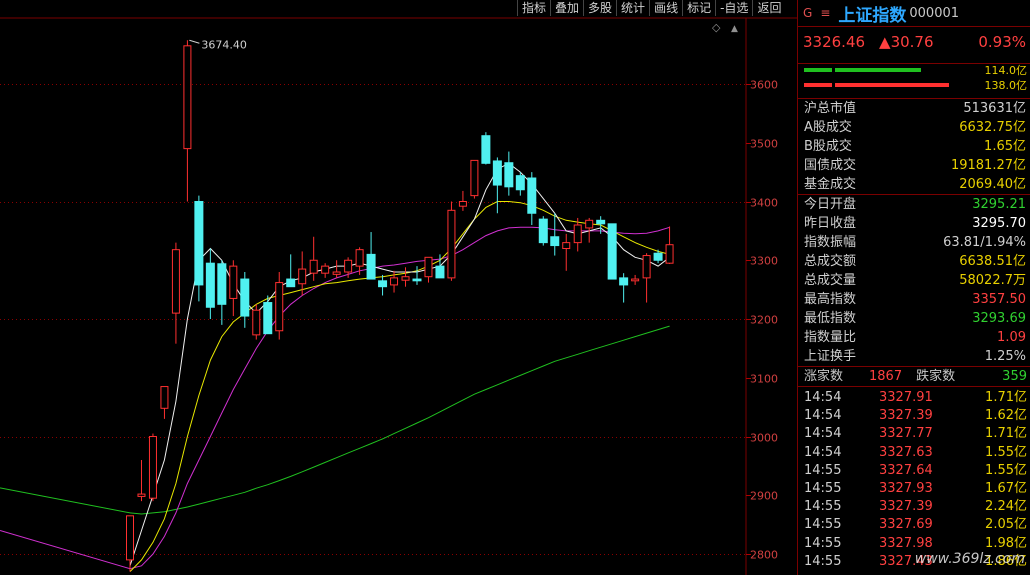 This screenshot has height=575, width=1030. What do you see at coordinates (915, 318) in the screenshot?
I see `stat-row: 最低指数 3293.69` at bounding box center [915, 318].